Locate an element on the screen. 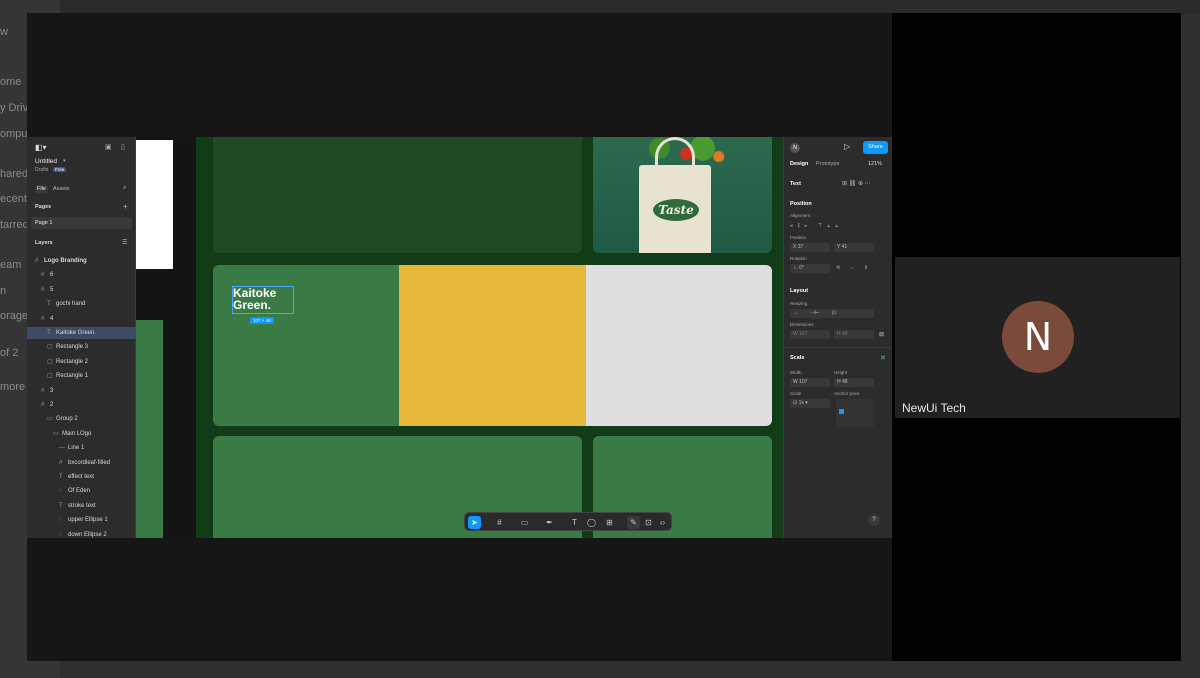 This screenshot has height=678, width=1200. actions-tool-icon: ⊞ is located at coordinates (609, 522).